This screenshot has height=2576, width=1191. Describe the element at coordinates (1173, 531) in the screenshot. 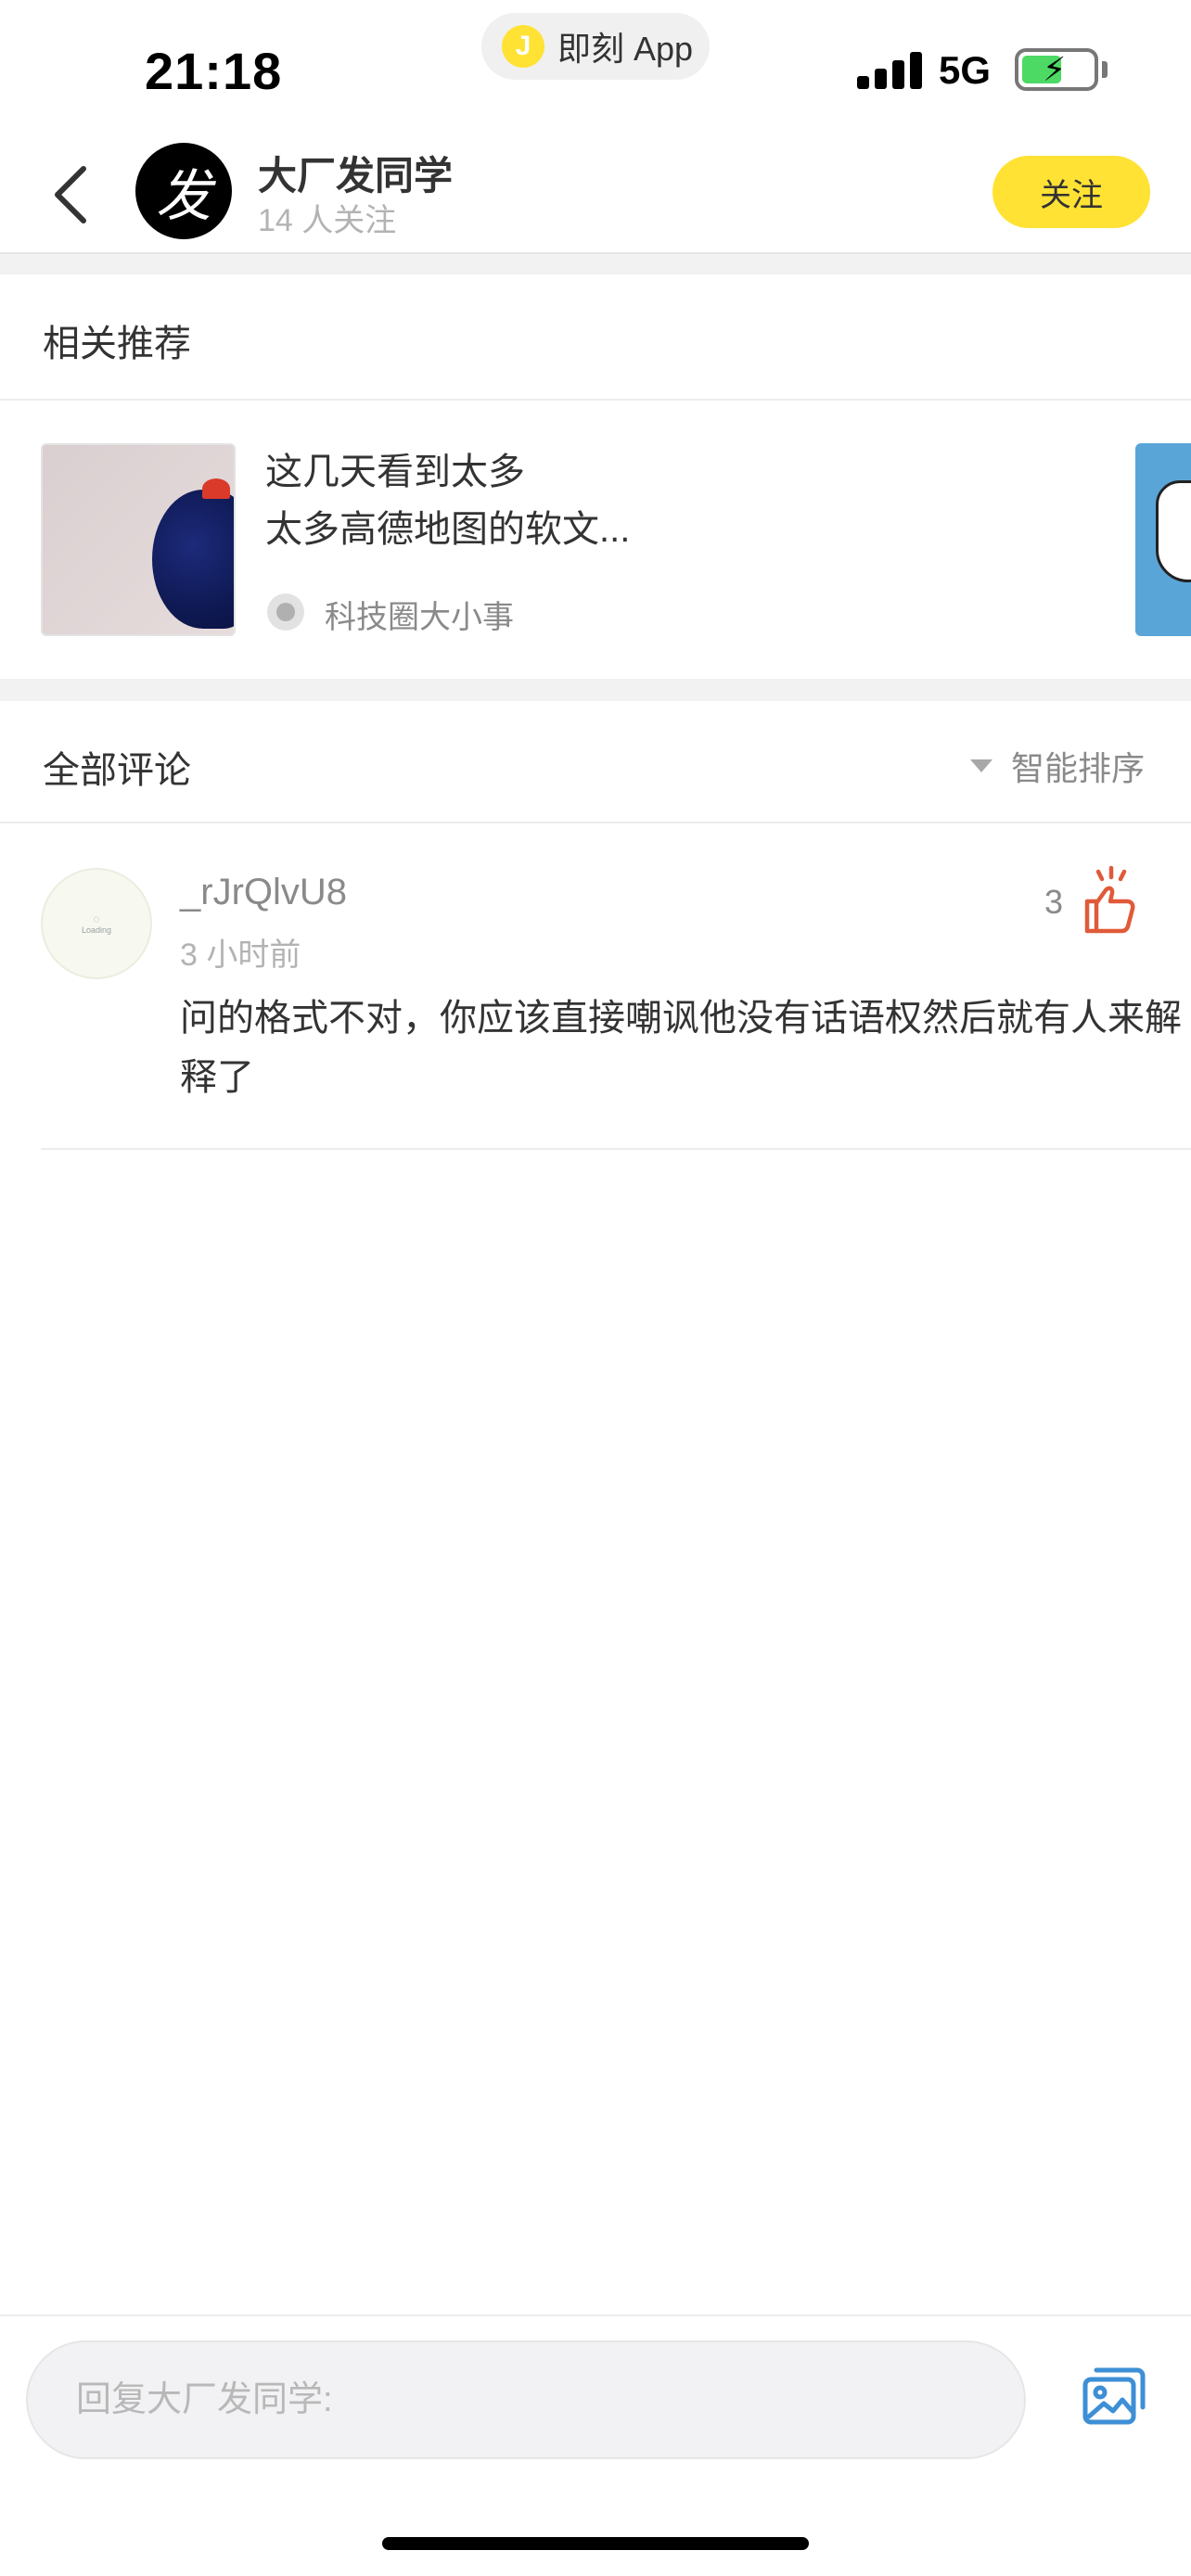

I see `recommendation-thumbnail-next` at that location.